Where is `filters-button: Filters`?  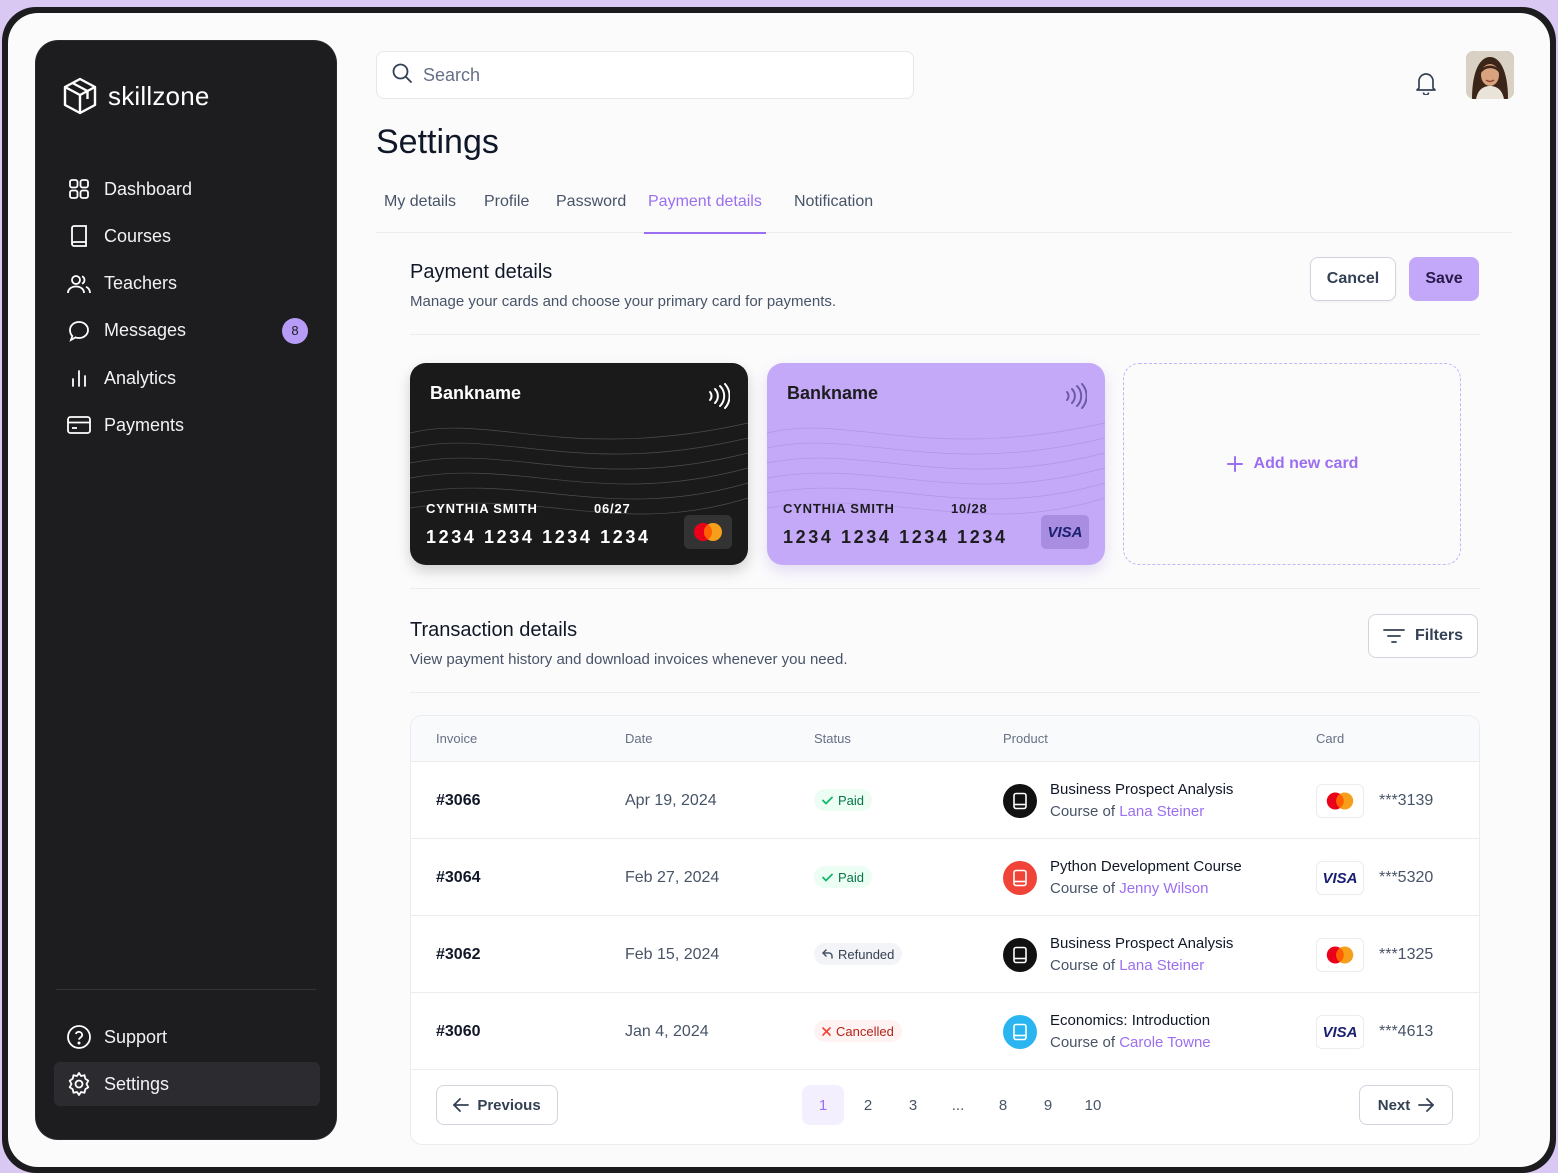
filters-button: Filters is located at coordinates (1423, 636).